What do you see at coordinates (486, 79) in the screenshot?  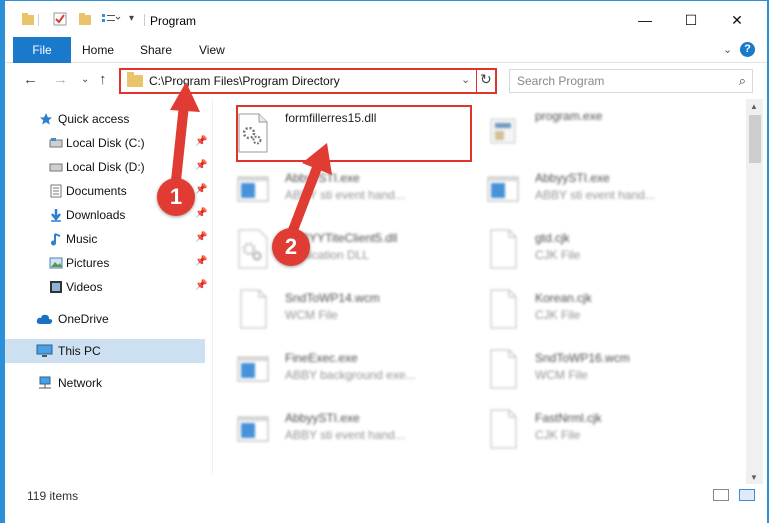 I see `refresh-icon: ↻` at bounding box center [486, 79].